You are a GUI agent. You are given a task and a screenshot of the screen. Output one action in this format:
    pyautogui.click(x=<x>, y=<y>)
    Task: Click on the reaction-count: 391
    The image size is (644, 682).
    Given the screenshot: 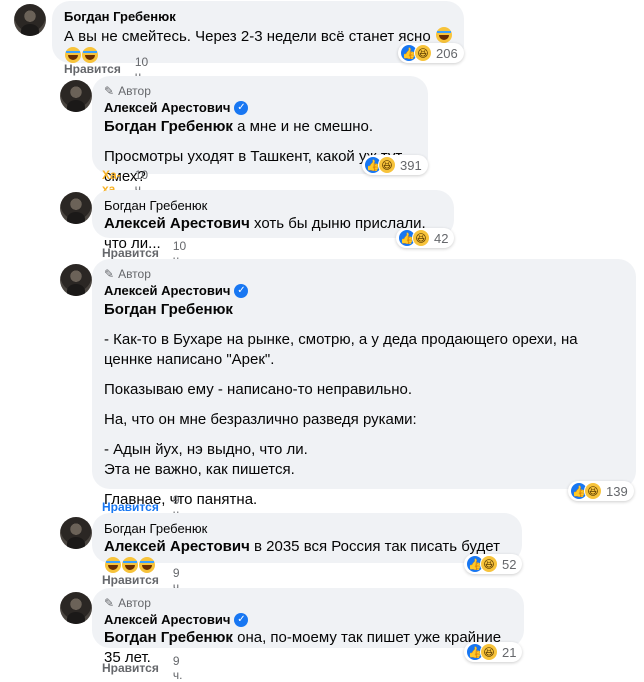 What is the action you would take?
    pyautogui.click(x=411, y=165)
    